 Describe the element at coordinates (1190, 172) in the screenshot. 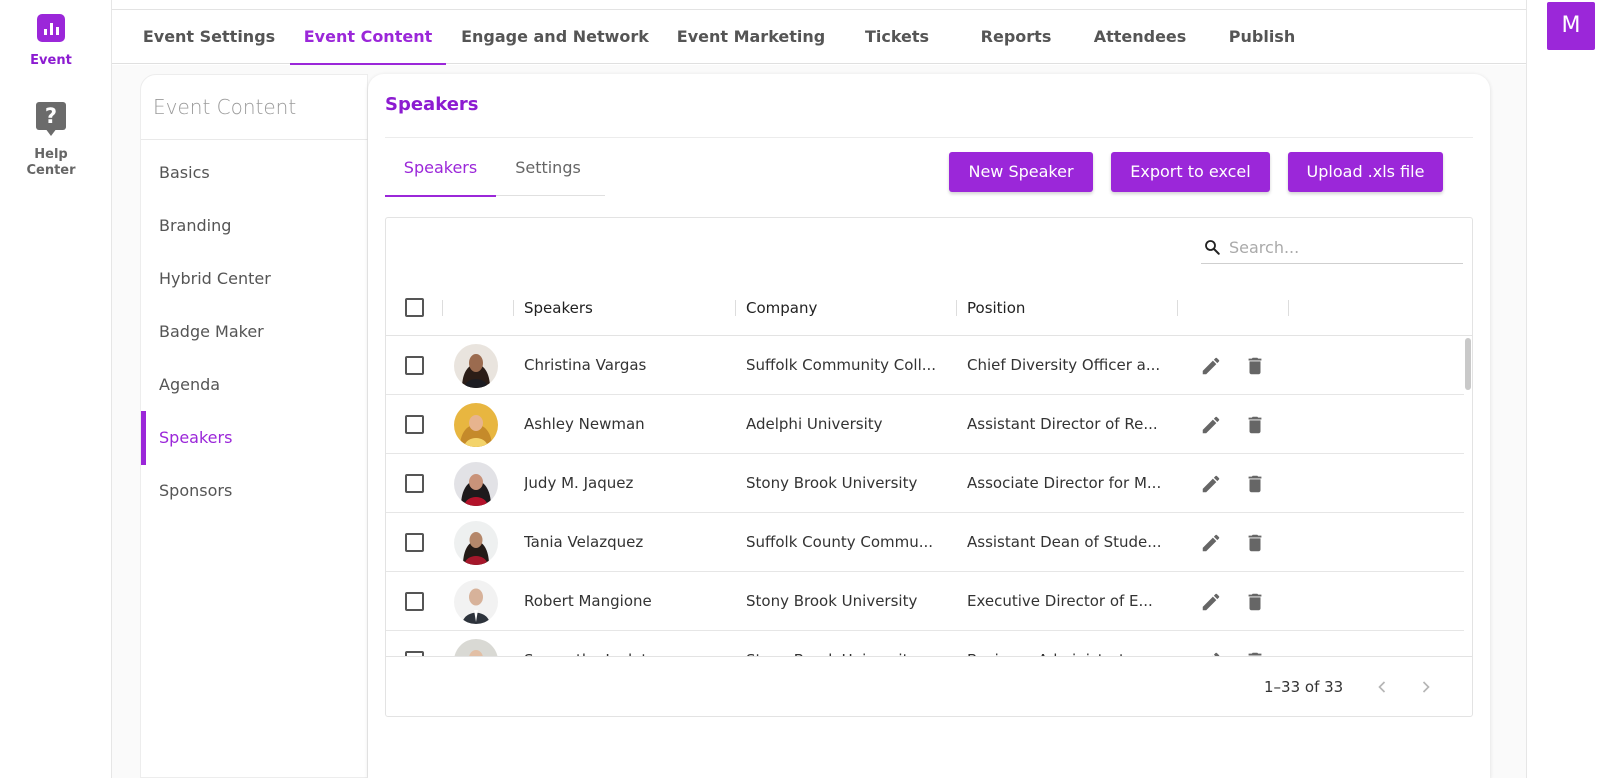

I see `export-to-excel-button: Export to excel` at that location.